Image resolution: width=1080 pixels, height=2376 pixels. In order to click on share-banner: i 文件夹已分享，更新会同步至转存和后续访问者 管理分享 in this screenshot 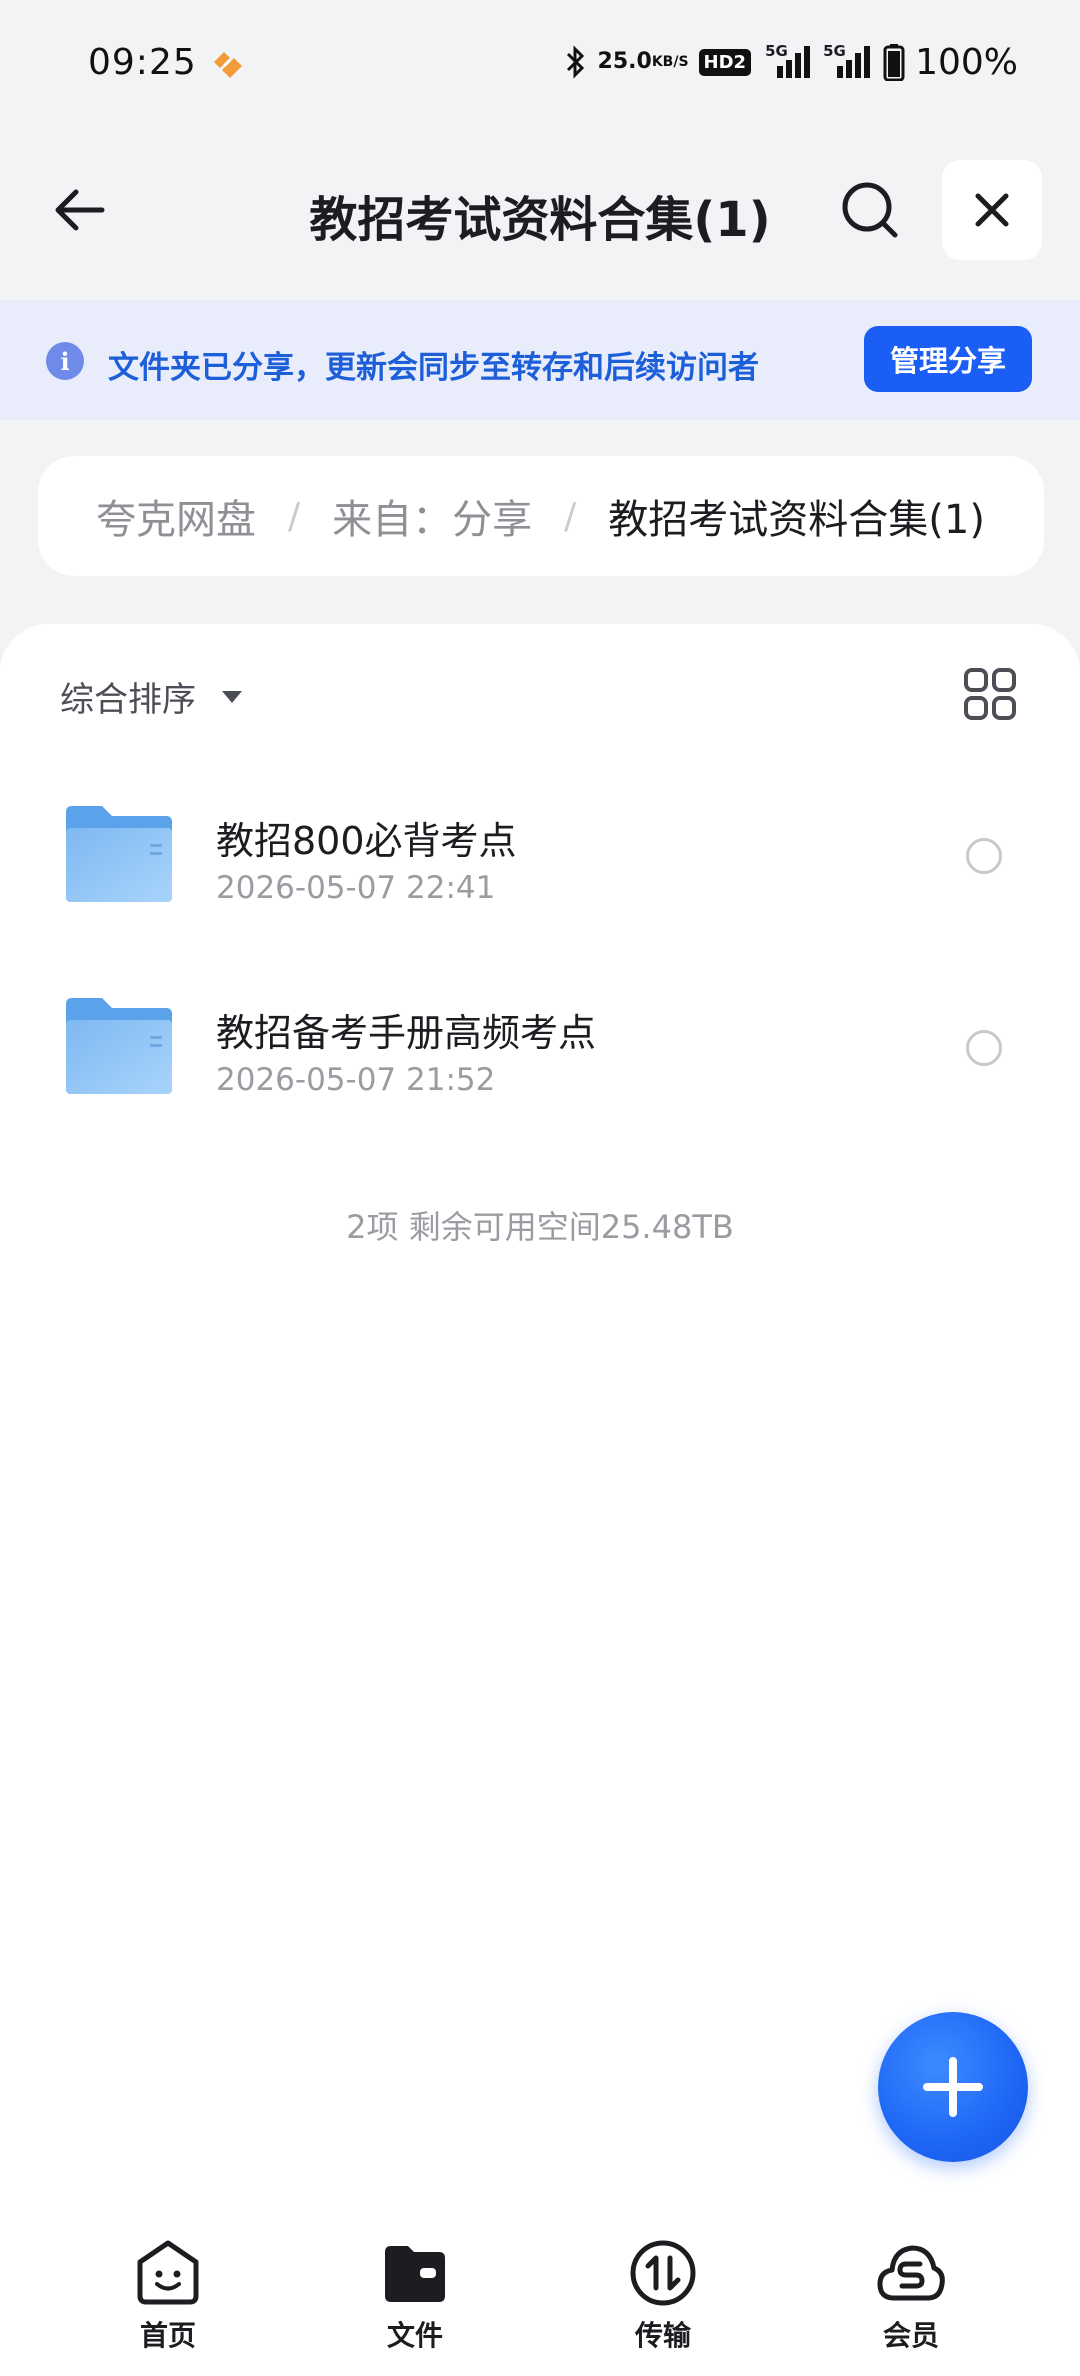, I will do `click(540, 360)`.